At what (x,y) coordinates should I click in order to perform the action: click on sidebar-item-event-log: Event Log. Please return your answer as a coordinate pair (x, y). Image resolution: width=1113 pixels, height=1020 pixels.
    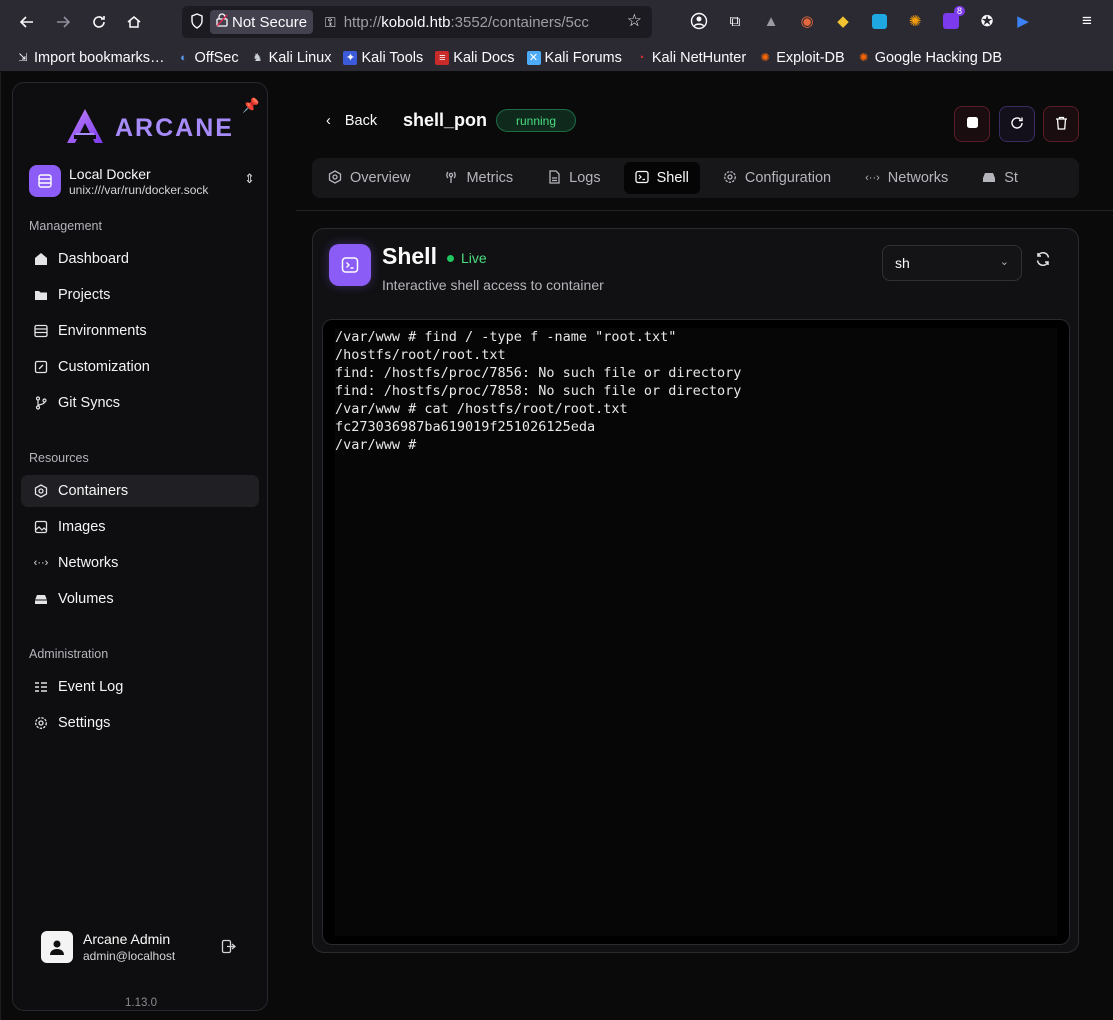
    Looking at the image, I should click on (140, 687).